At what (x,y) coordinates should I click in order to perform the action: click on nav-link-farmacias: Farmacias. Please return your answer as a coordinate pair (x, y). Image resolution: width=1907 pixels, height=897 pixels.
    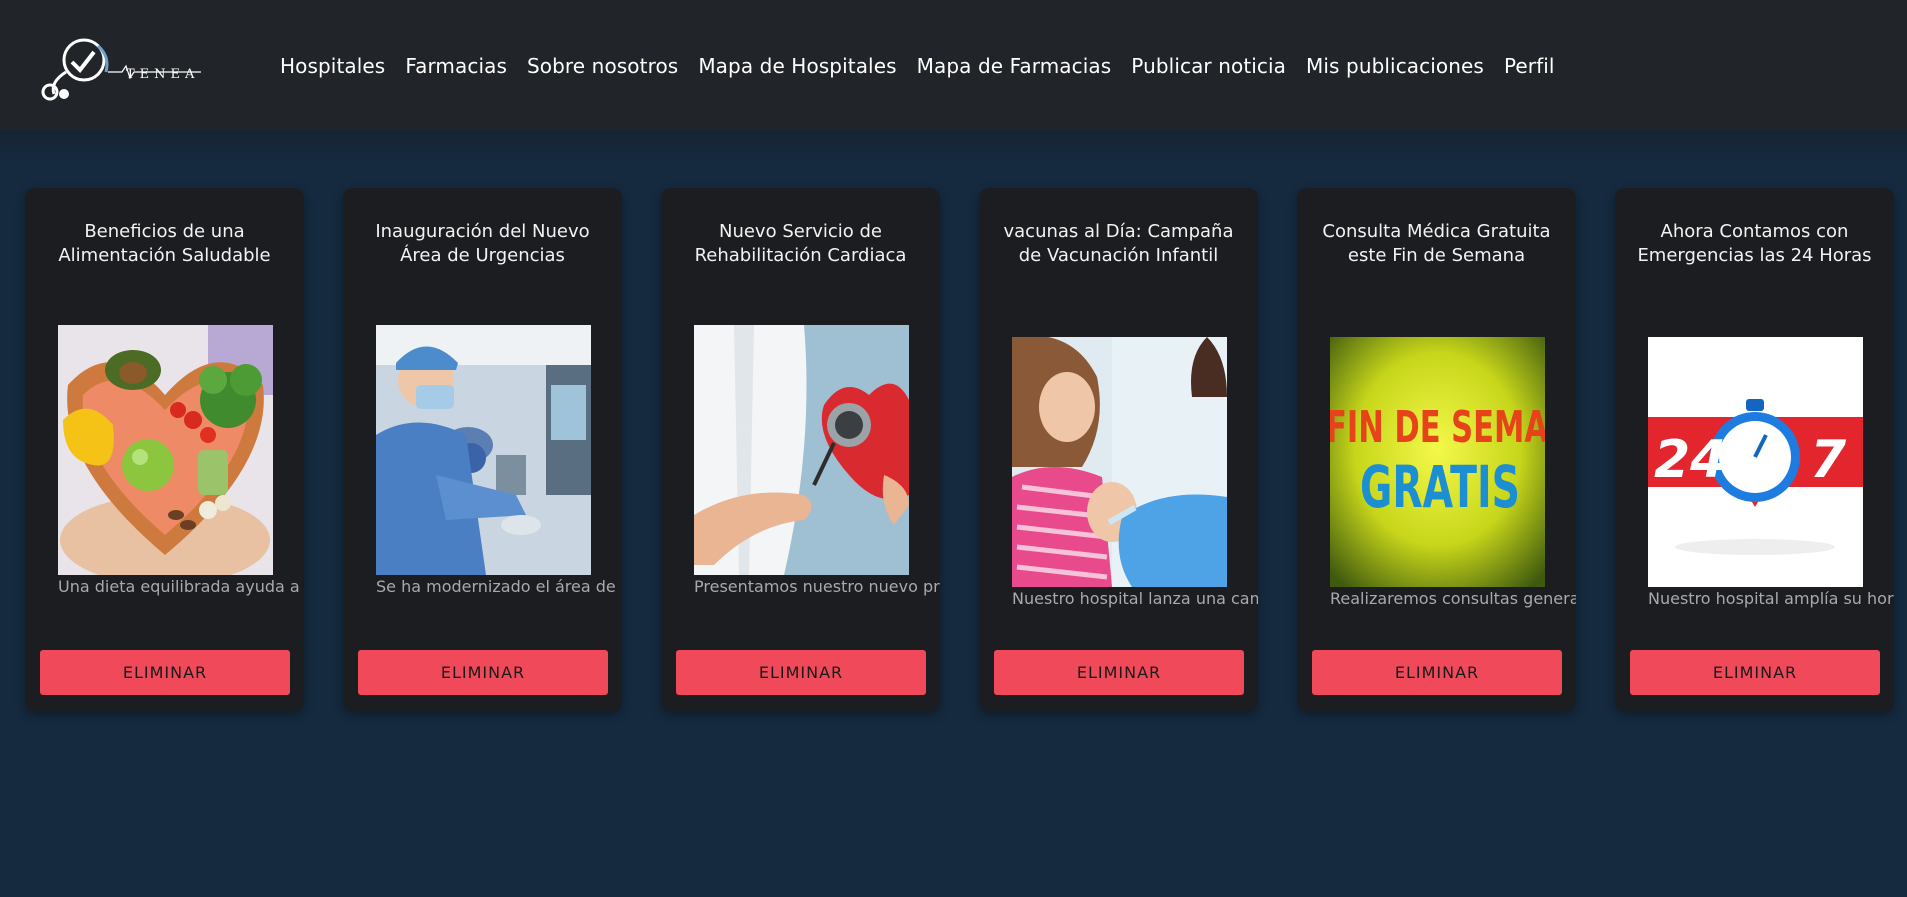
    Looking at the image, I should click on (456, 66).